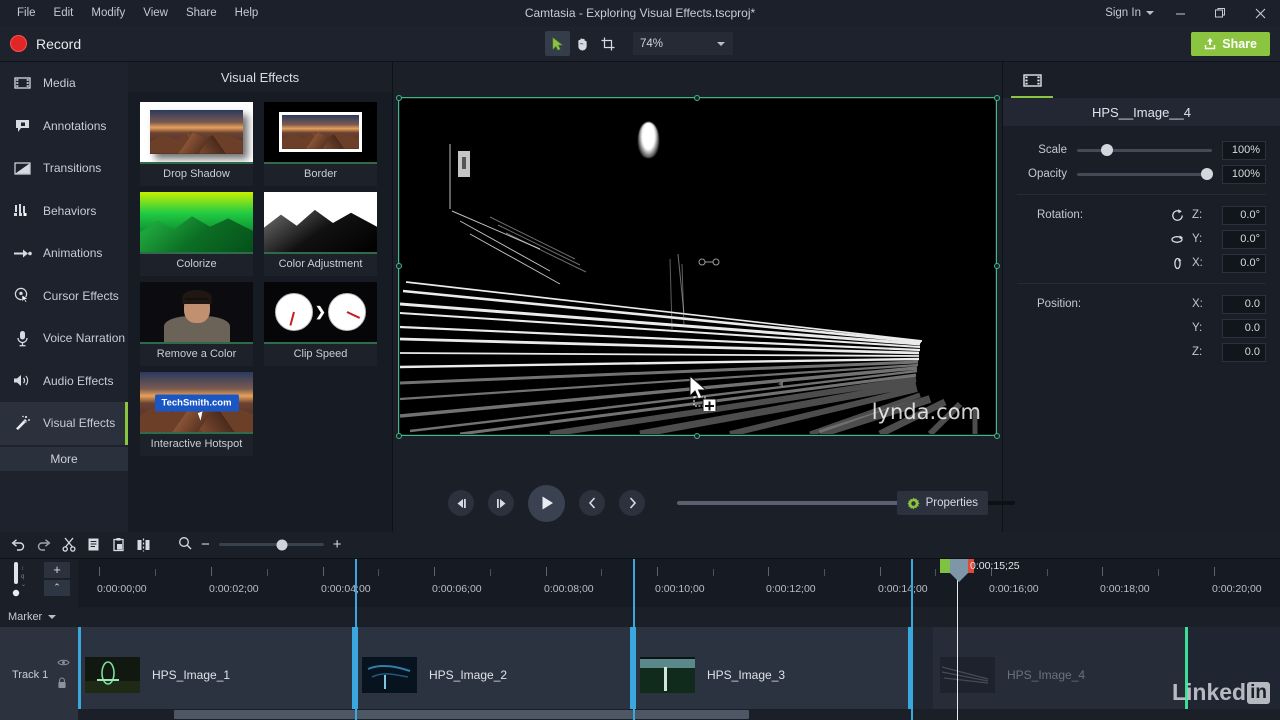  I want to click on lock-icon, so click(63, 684).